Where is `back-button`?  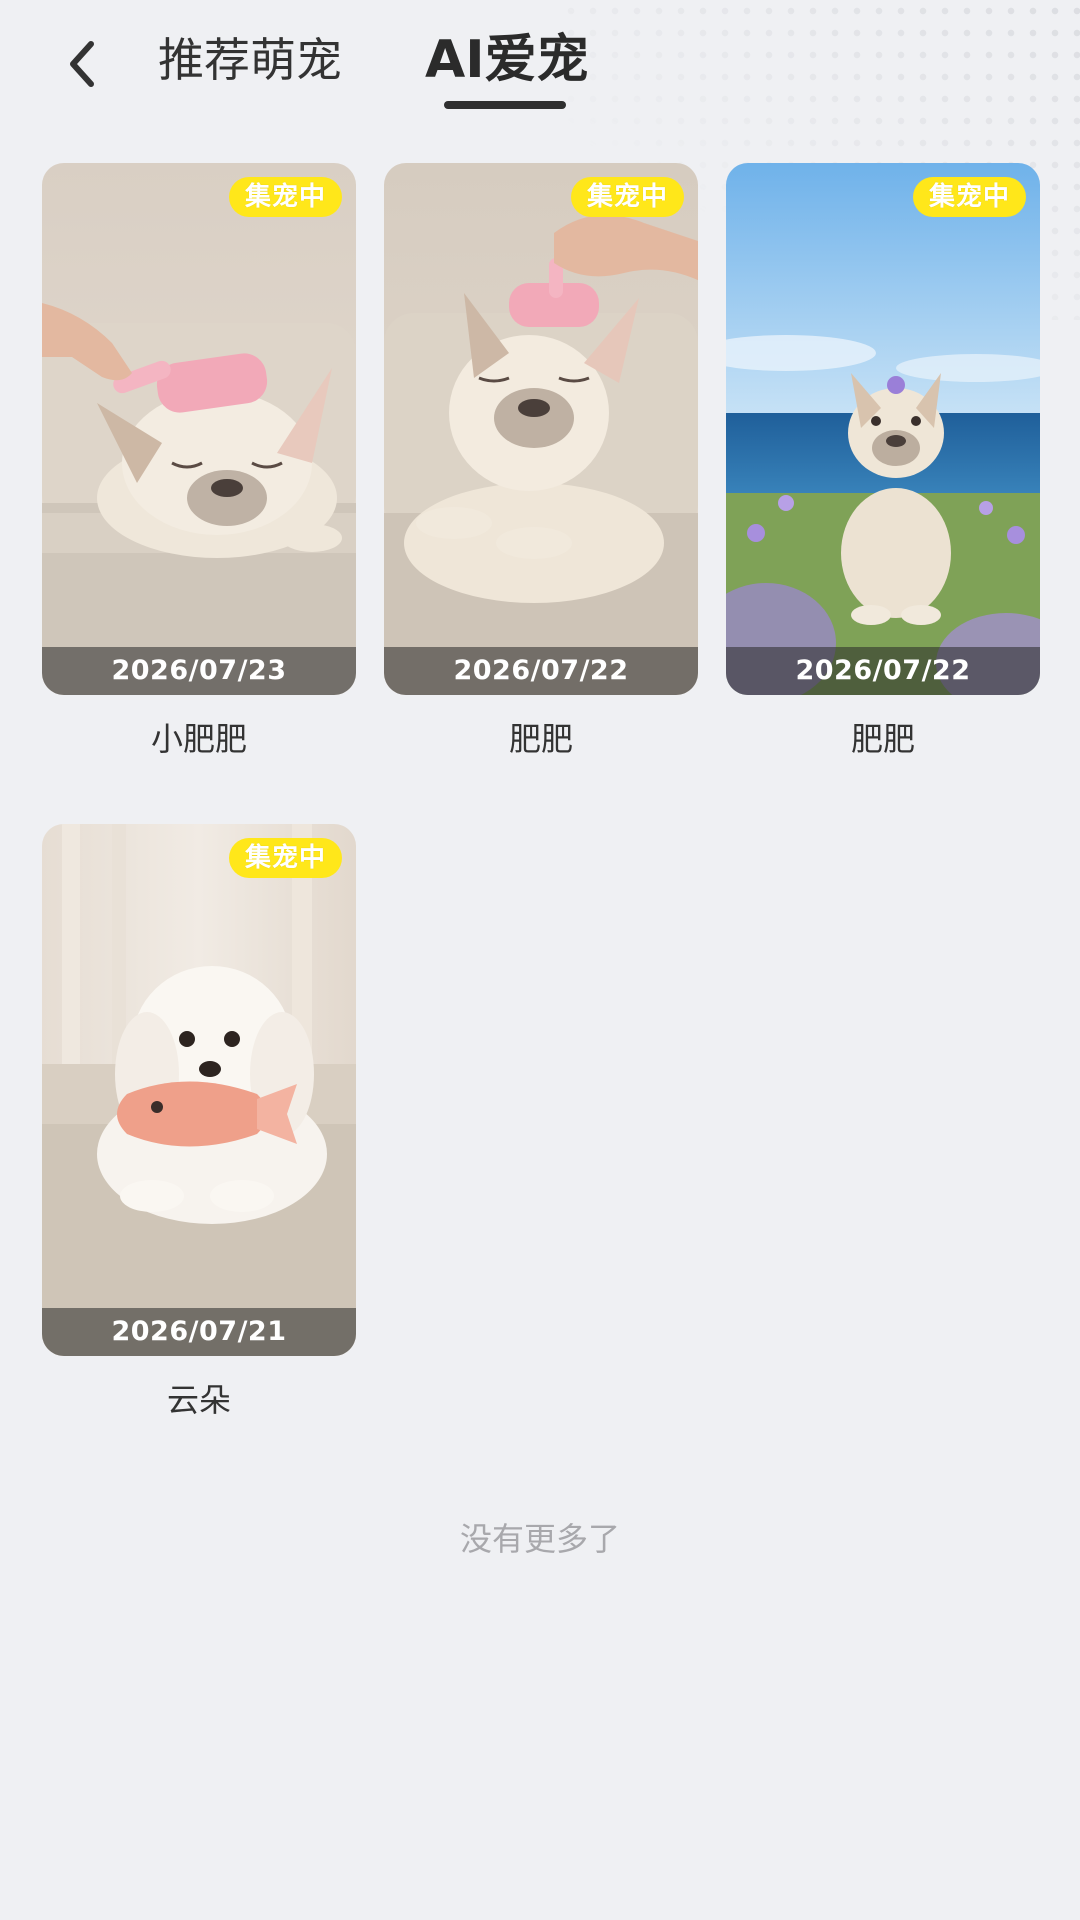
back-button is located at coordinates (82, 64).